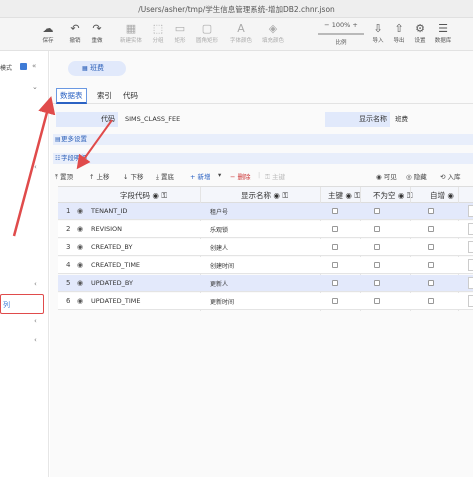  Describe the element at coordinates (265, 265) in the screenshot. I see `table-row: 4 ◉ CREATED_TIME 创建时间` at that location.